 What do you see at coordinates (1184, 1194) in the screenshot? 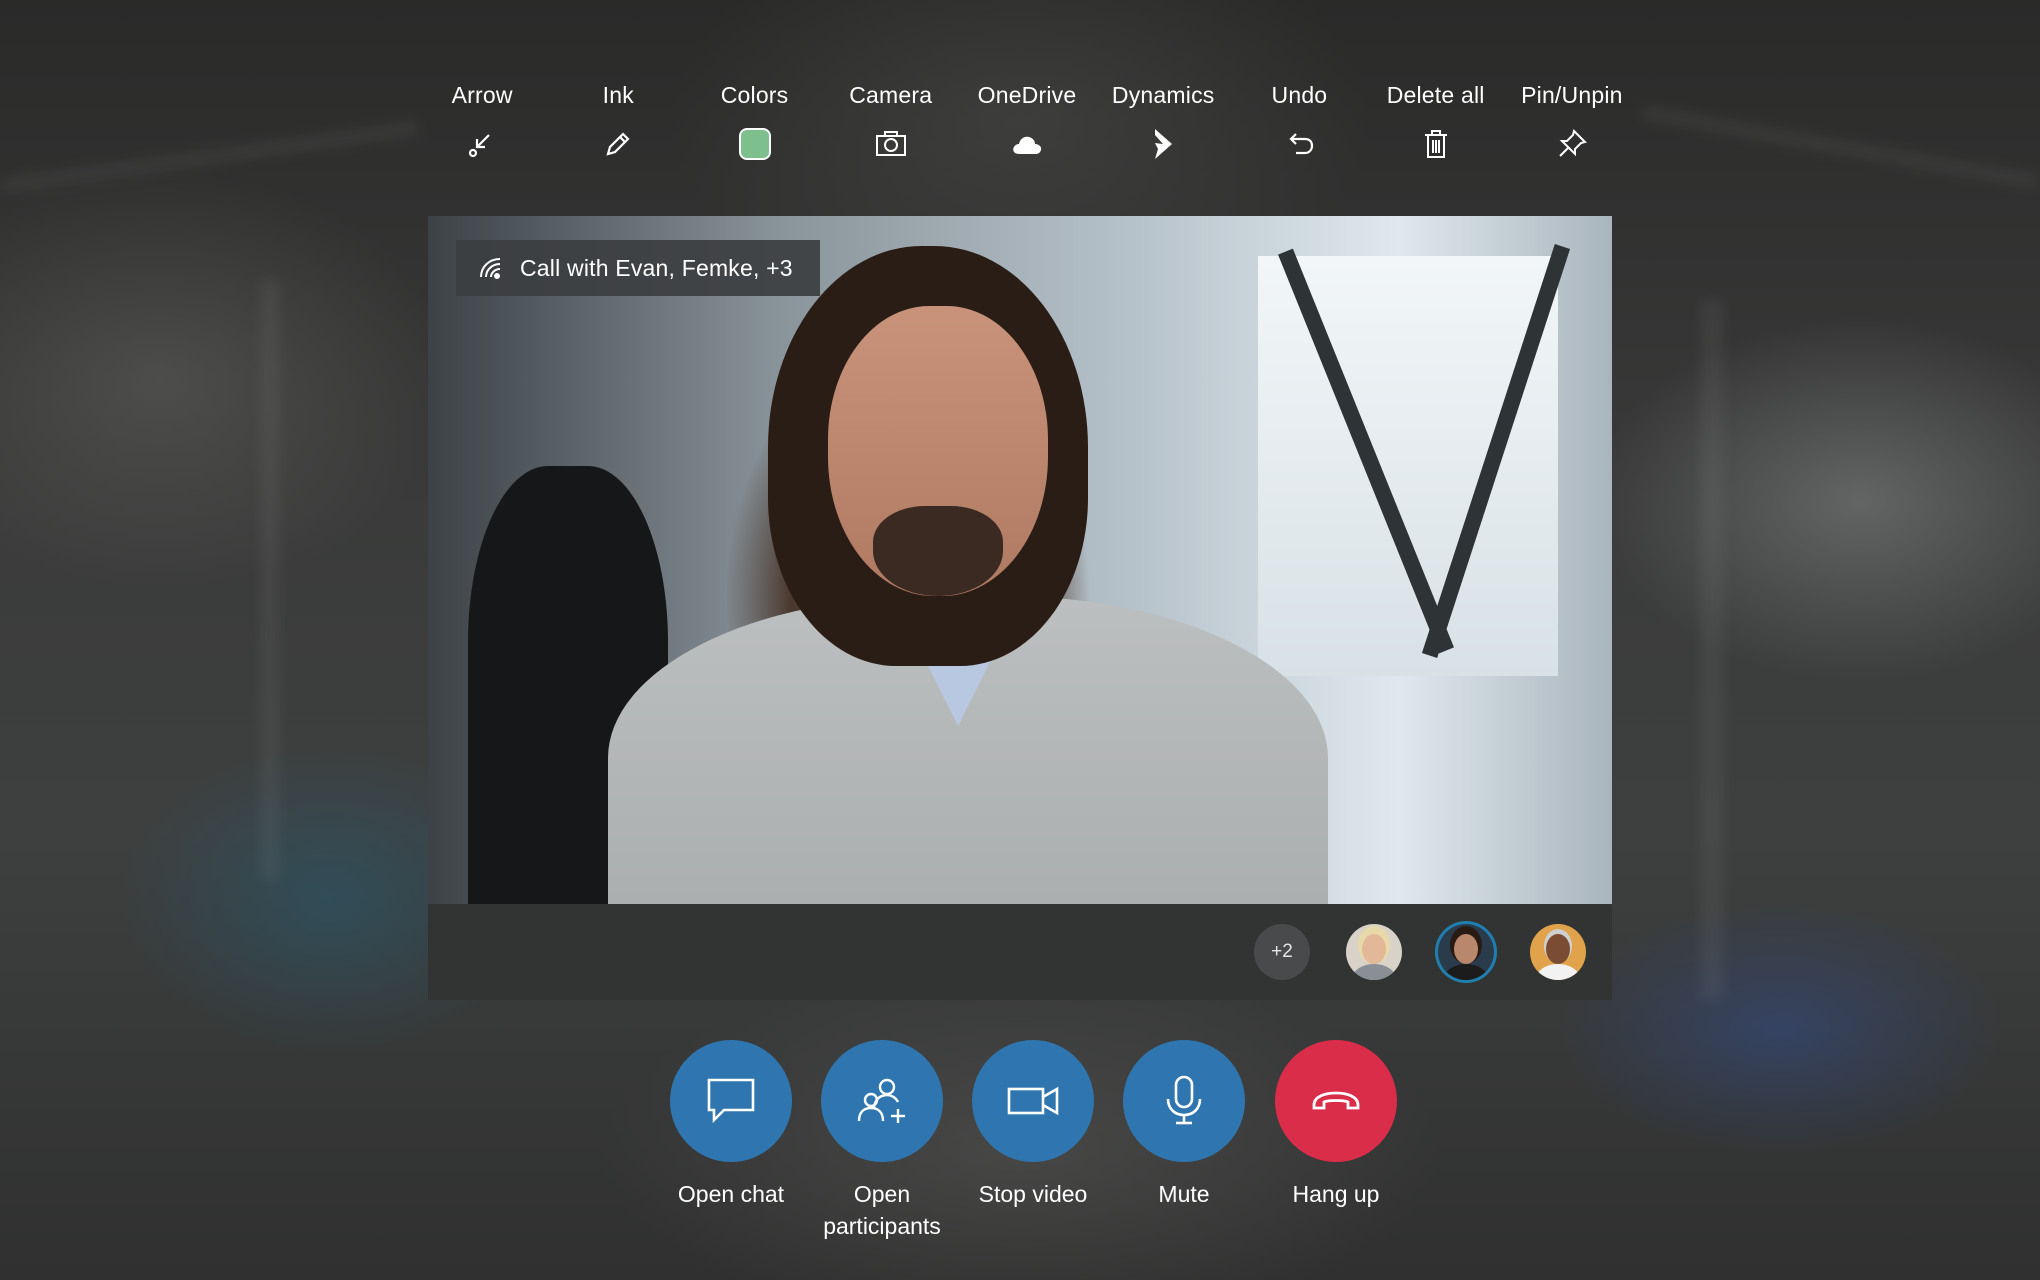
I see `mute-label: Mute` at bounding box center [1184, 1194].